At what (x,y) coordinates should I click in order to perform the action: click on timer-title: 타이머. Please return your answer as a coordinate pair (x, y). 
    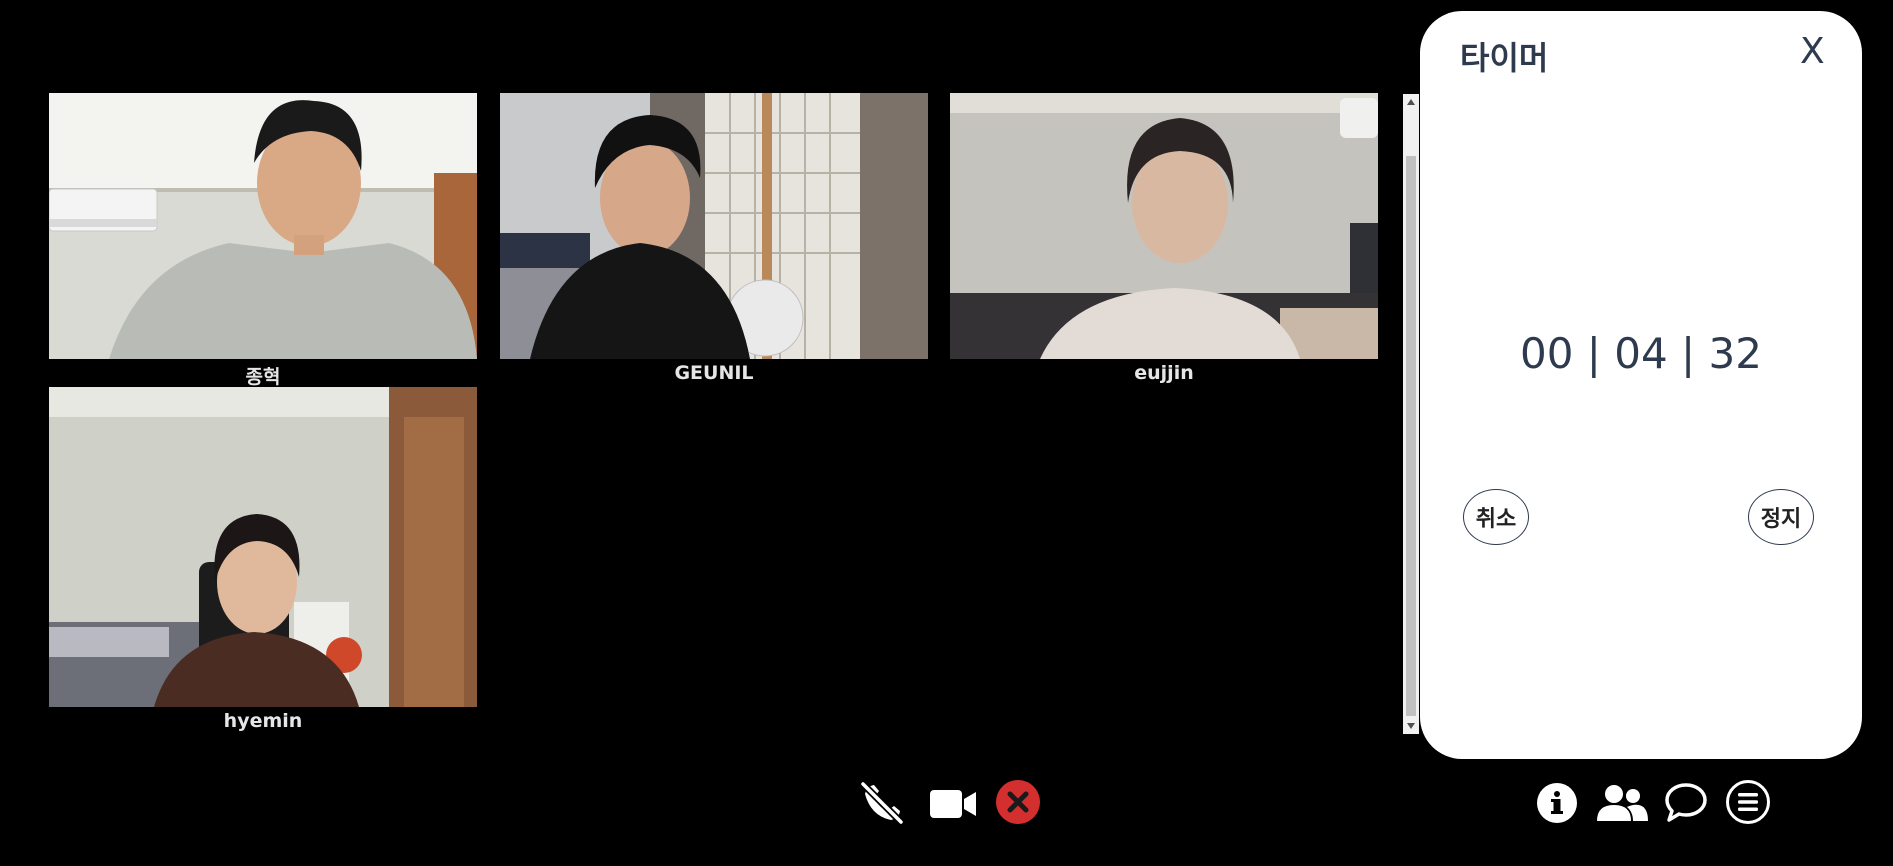
    Looking at the image, I should click on (1504, 58).